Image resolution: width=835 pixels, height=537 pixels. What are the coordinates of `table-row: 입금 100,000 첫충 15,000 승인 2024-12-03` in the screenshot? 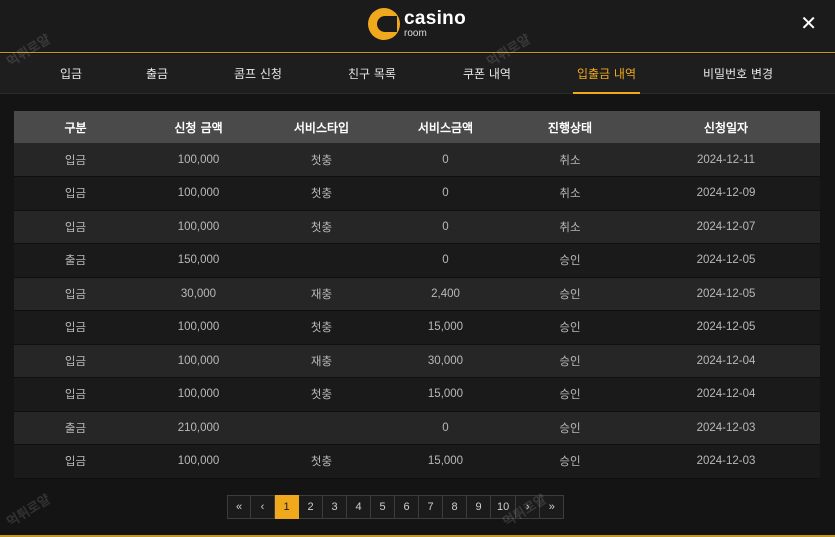 It's located at (417, 461).